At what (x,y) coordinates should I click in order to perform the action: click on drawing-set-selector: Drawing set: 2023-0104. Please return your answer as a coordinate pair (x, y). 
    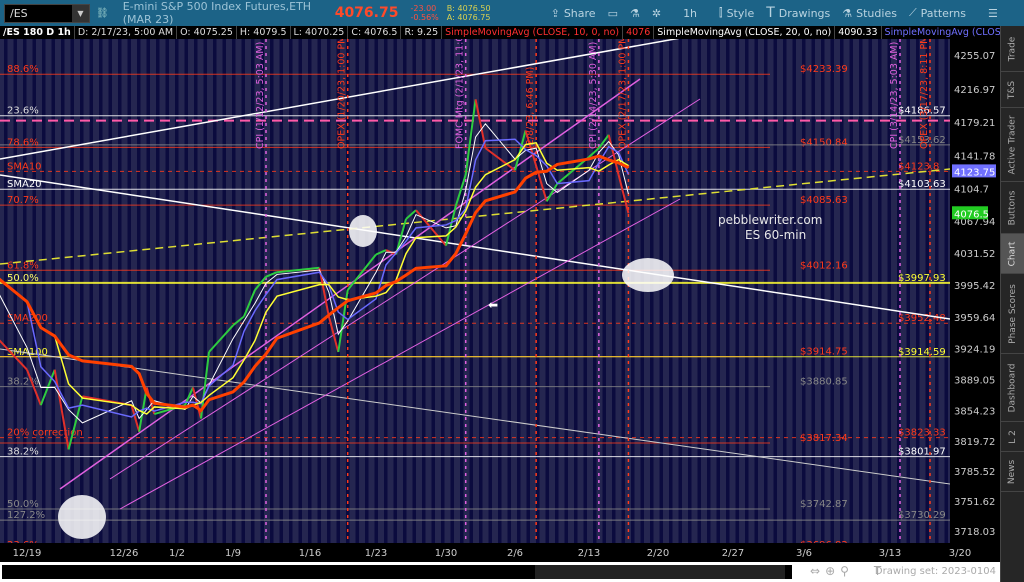
    Looking at the image, I should click on (935, 571).